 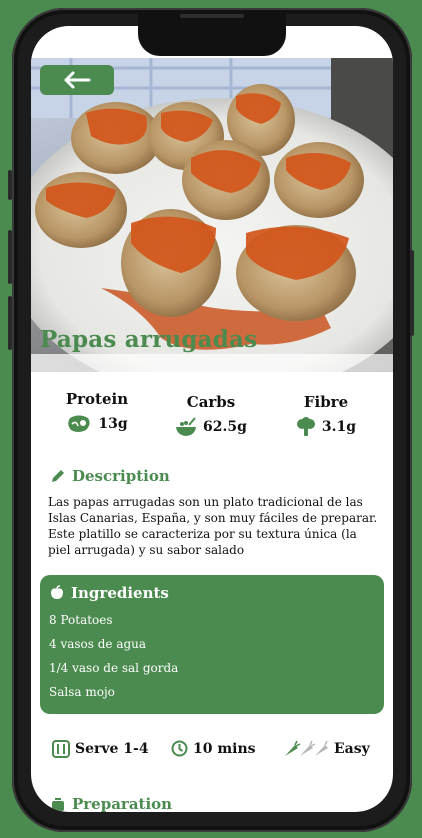 I want to click on preparation-heading-label: Preparation, so click(x=122, y=803).